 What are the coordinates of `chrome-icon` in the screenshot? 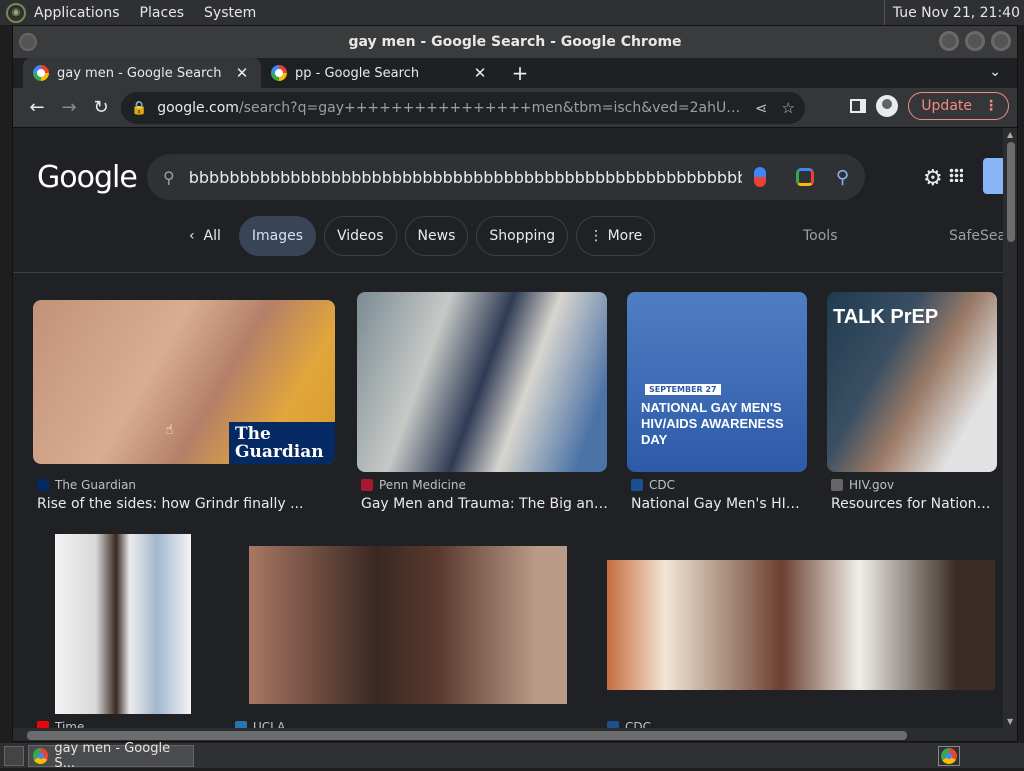 It's located at (949, 756).